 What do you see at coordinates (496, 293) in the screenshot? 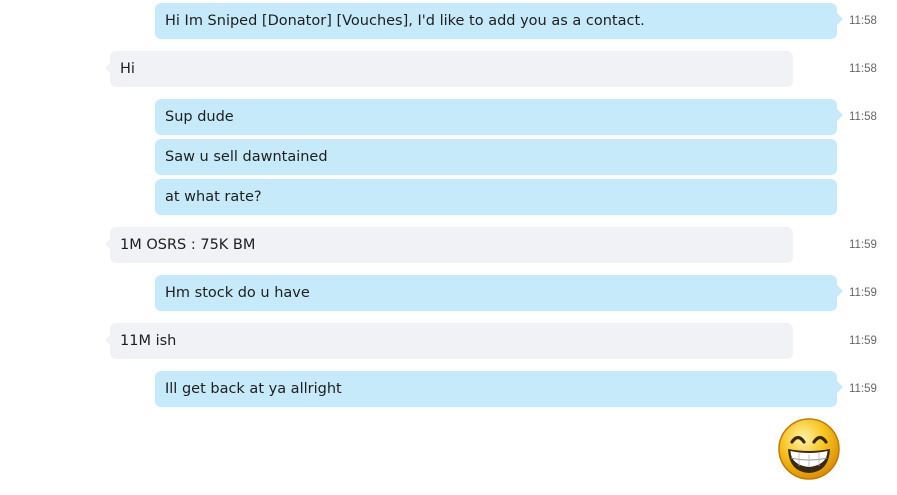
I see `outgoing-message-bubble: Hm stock do u have` at bounding box center [496, 293].